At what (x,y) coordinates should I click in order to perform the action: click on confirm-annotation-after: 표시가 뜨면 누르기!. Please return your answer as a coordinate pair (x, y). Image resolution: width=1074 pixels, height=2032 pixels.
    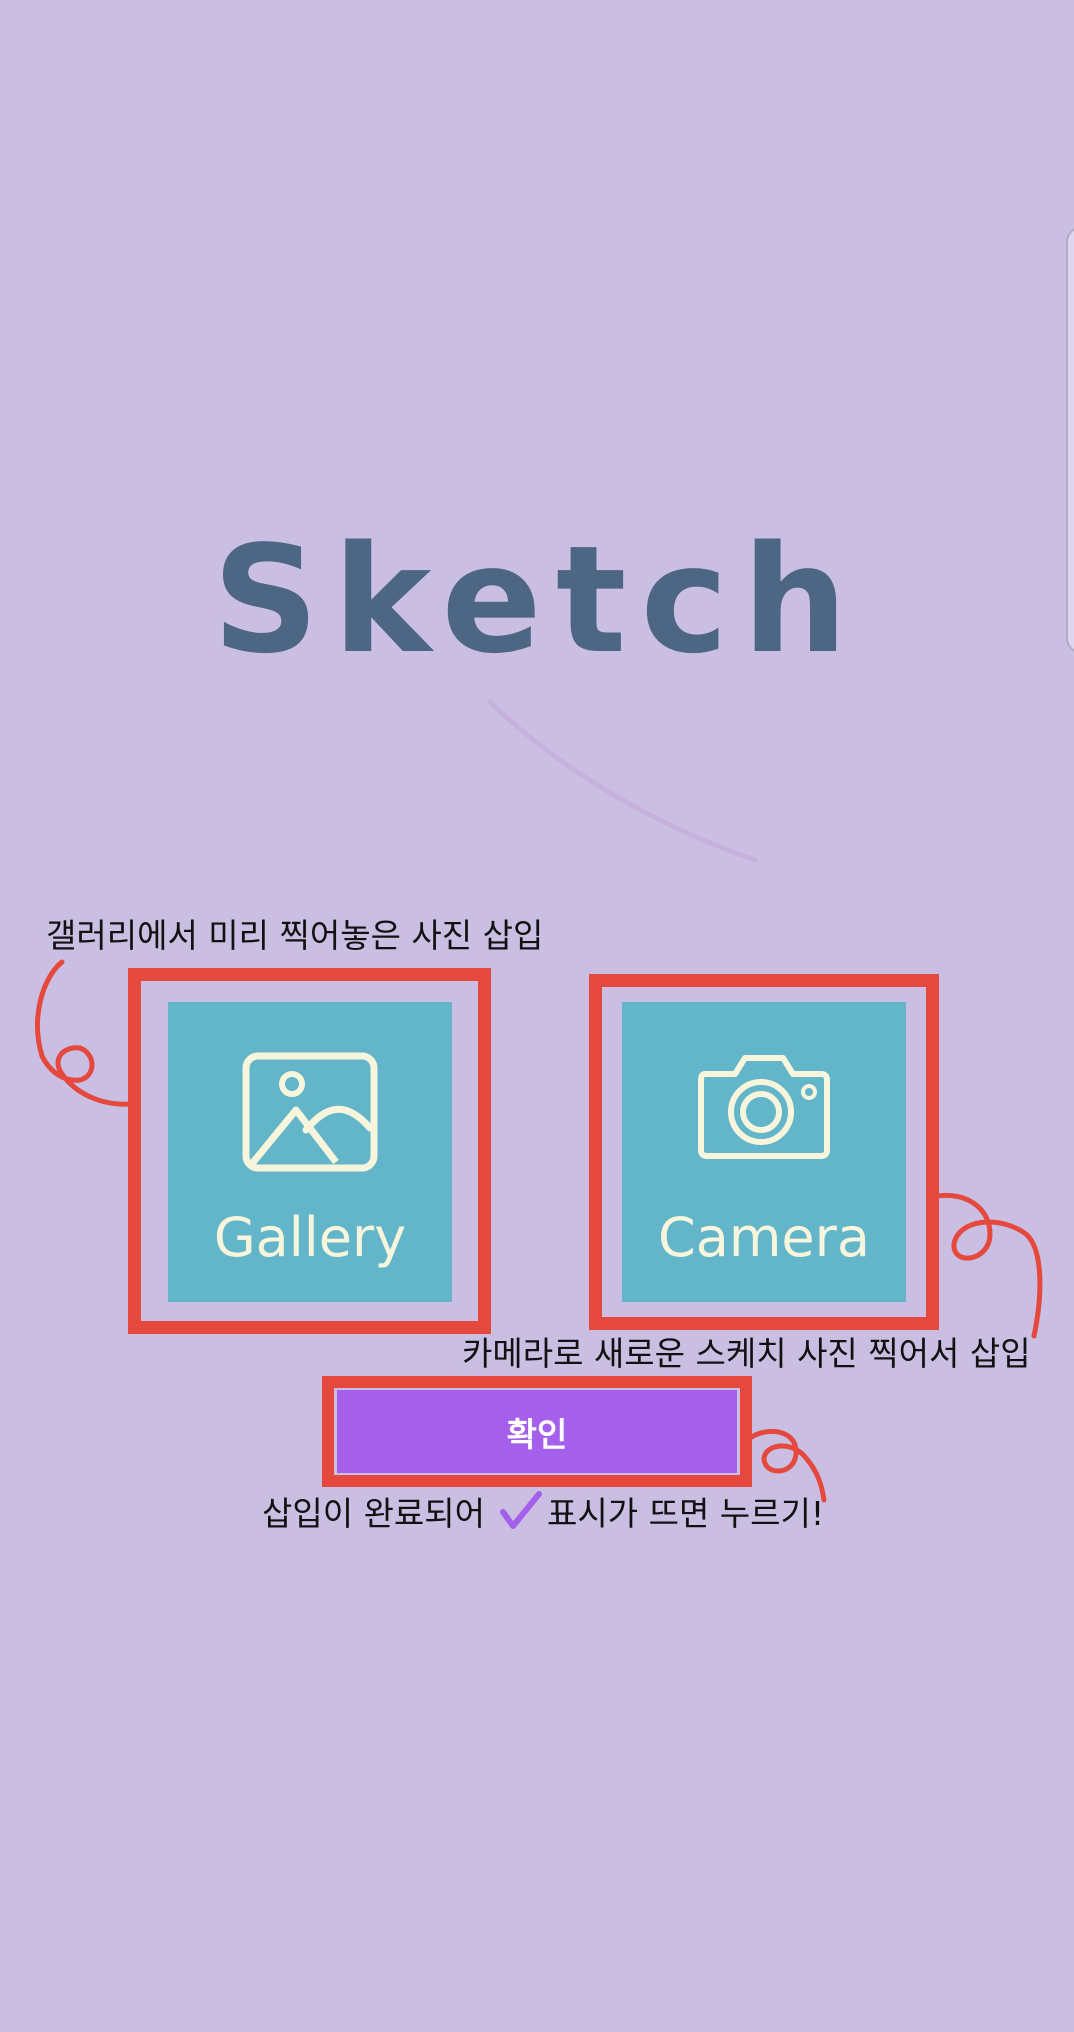
    Looking at the image, I should click on (686, 1513).